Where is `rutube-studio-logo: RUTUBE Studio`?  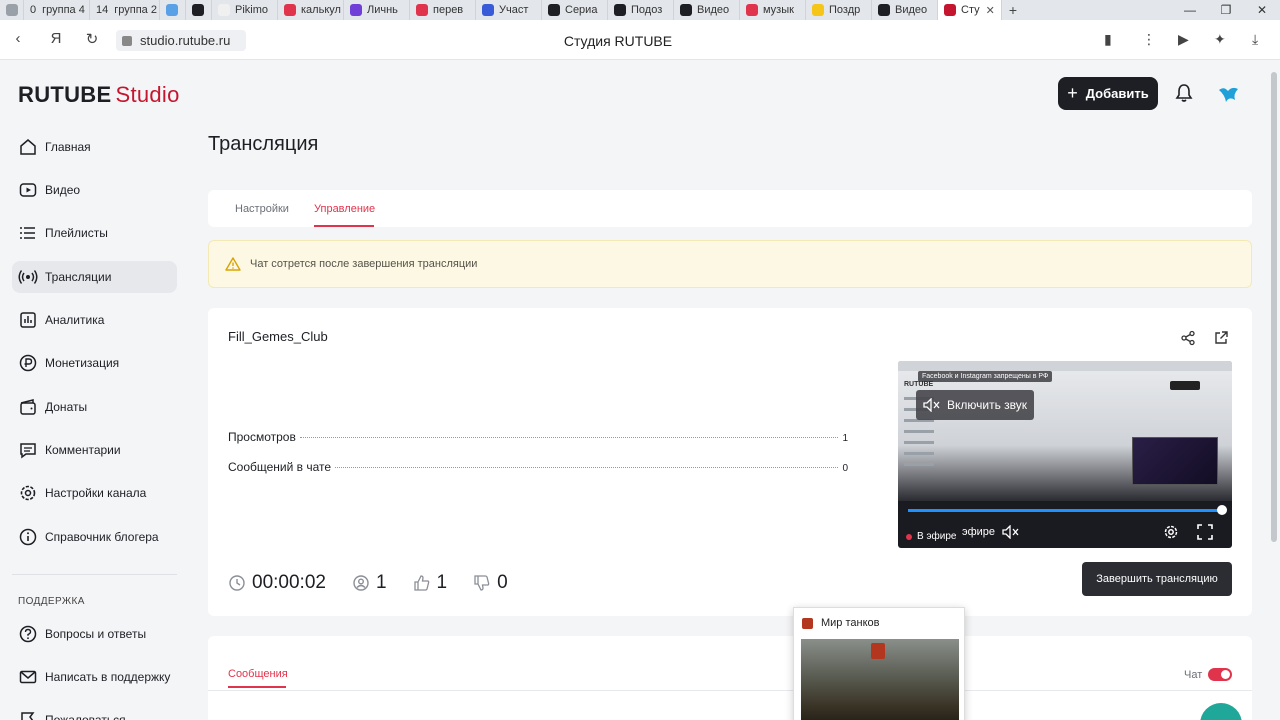
rutube-studio-logo: RUTUBE Studio is located at coordinates (99, 95).